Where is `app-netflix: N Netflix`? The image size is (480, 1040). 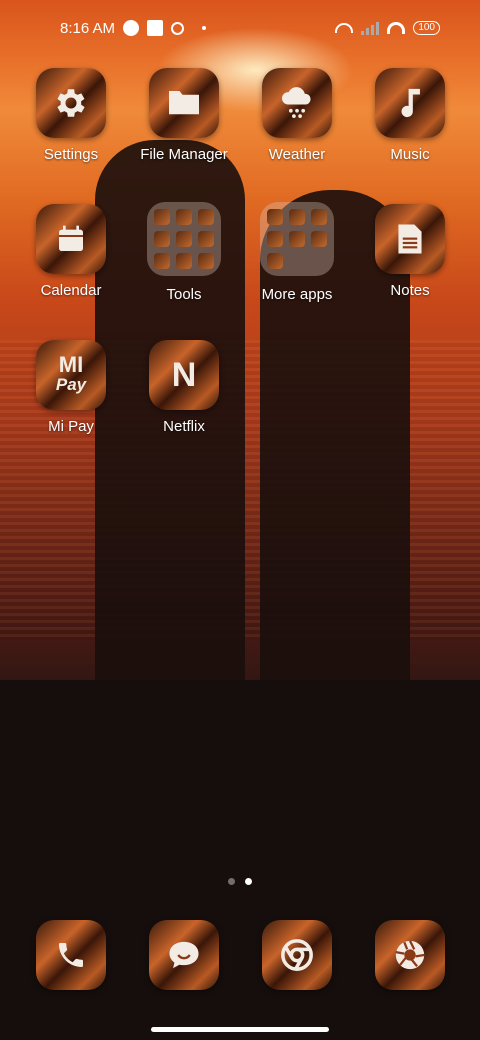
app-netflix: N Netflix is located at coordinates (184, 387).